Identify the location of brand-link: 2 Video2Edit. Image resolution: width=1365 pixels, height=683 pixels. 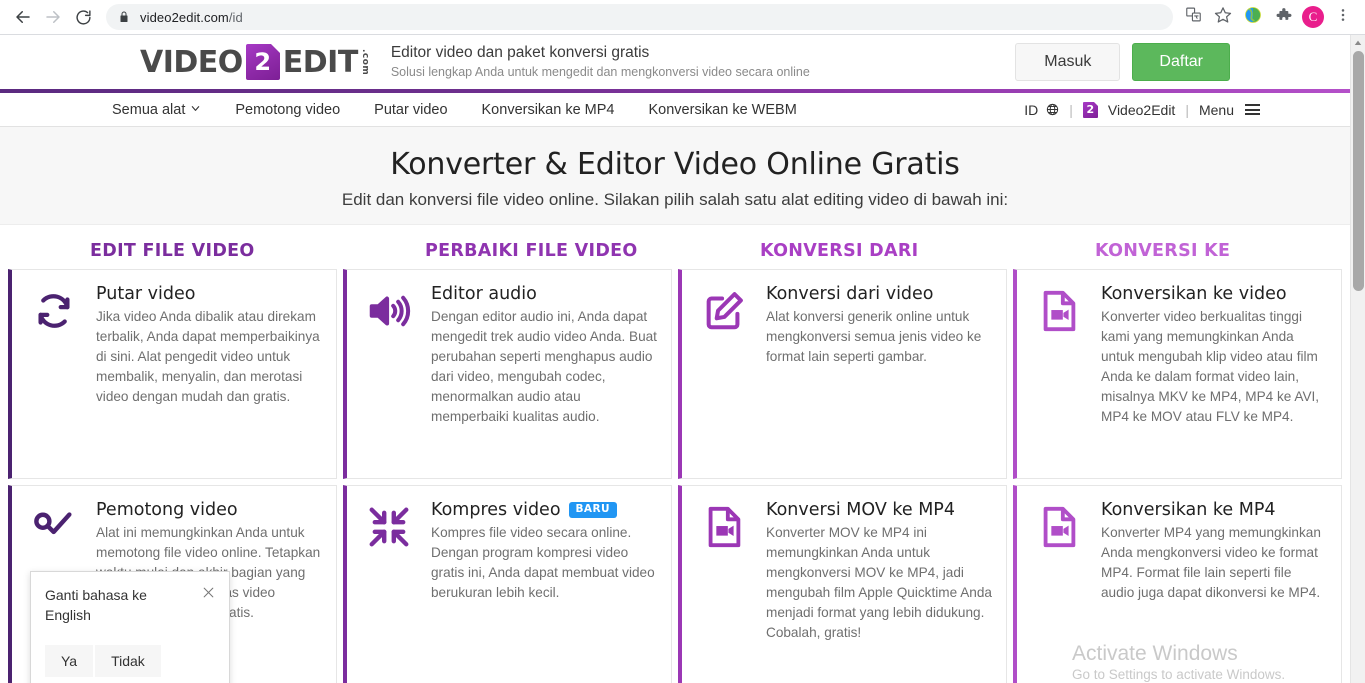
(1129, 109).